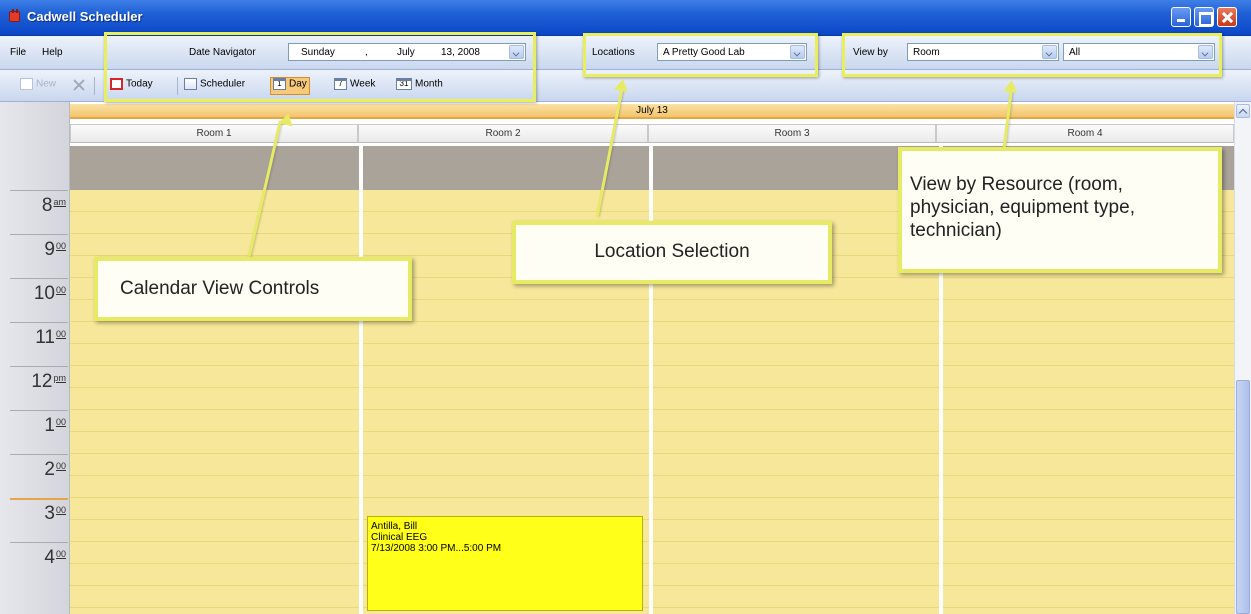  Describe the element at coordinates (14, 15) in the screenshot. I see `app-calendar-icon` at that location.